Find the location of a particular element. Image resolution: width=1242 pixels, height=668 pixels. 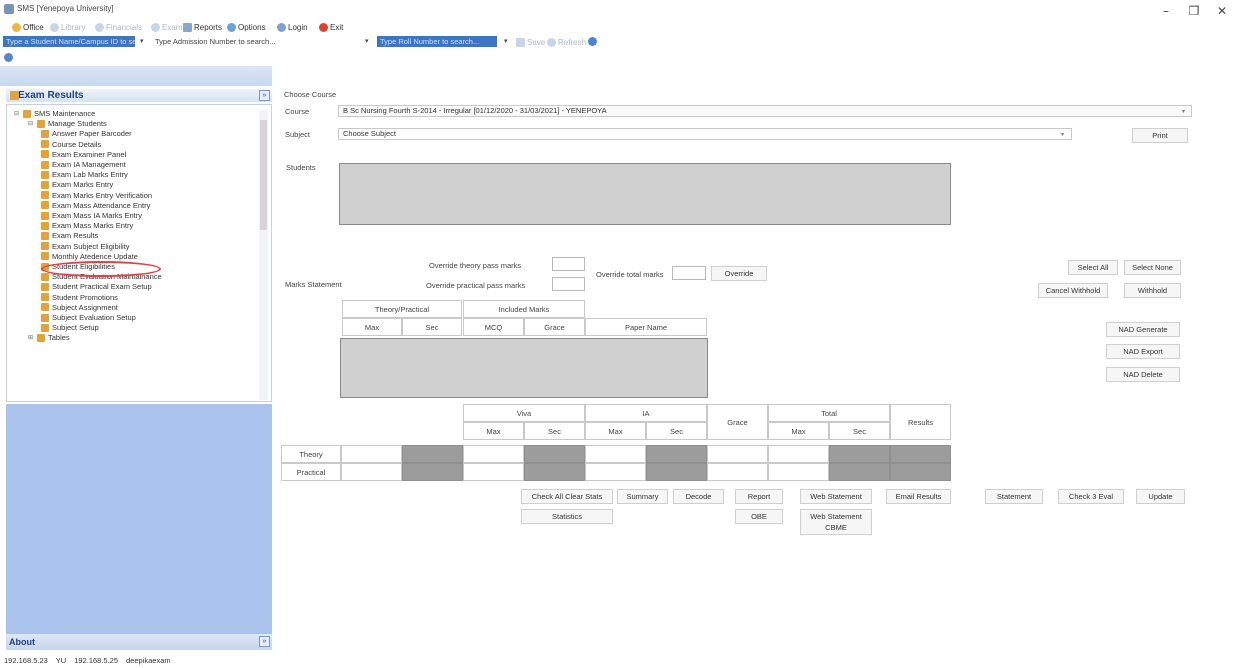

obe-button: OBE is located at coordinates (759, 516).